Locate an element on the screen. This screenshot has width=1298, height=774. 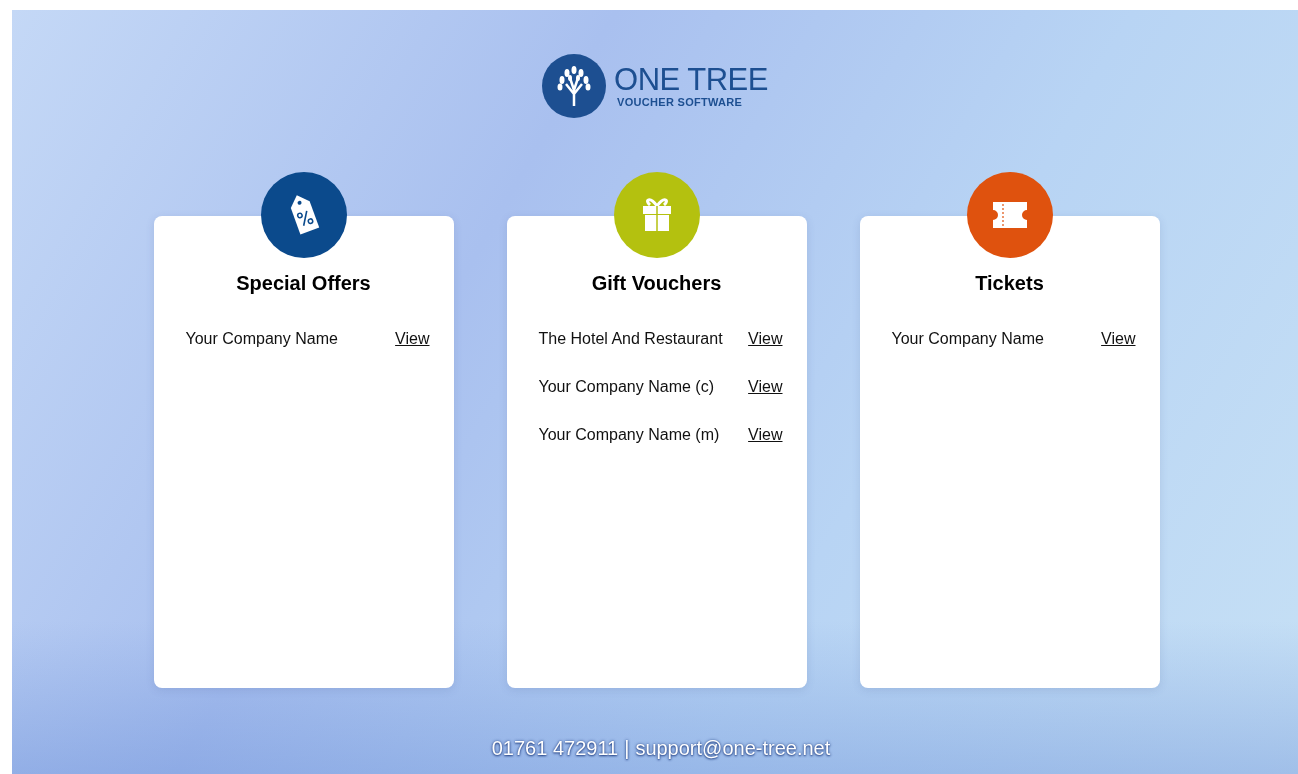
brand-name: ONE TREE is located at coordinates (691, 80).